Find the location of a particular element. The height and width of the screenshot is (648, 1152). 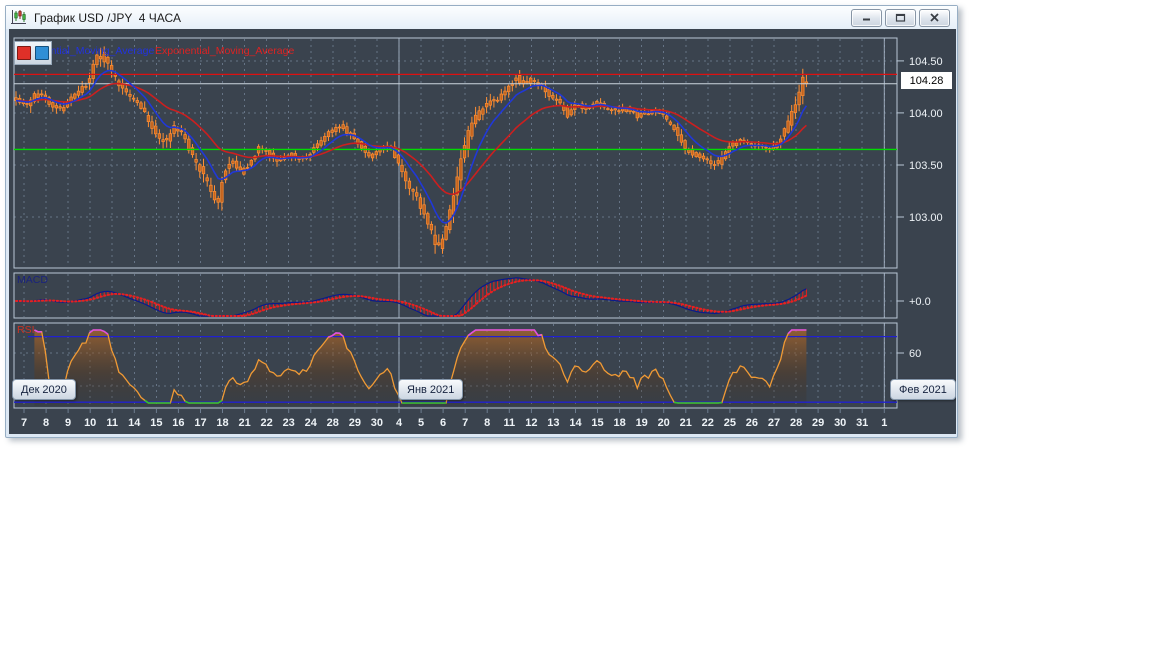

svg-text: 26 is located at coordinates (752, 423).